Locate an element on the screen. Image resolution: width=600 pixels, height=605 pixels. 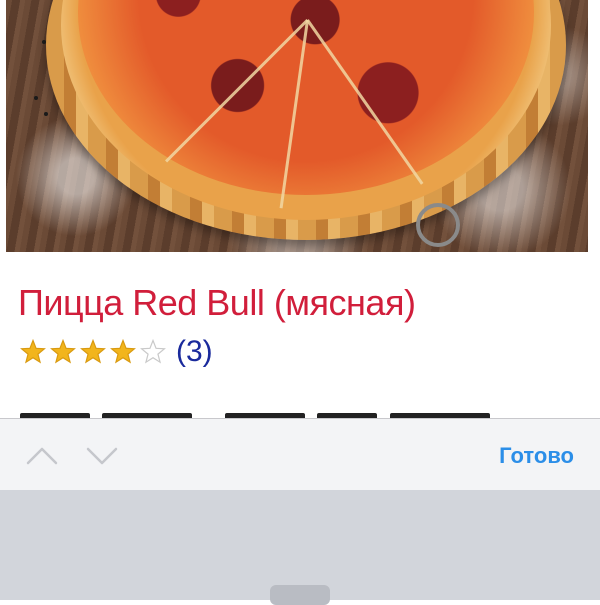
rating-stars is located at coordinates (95, 352).